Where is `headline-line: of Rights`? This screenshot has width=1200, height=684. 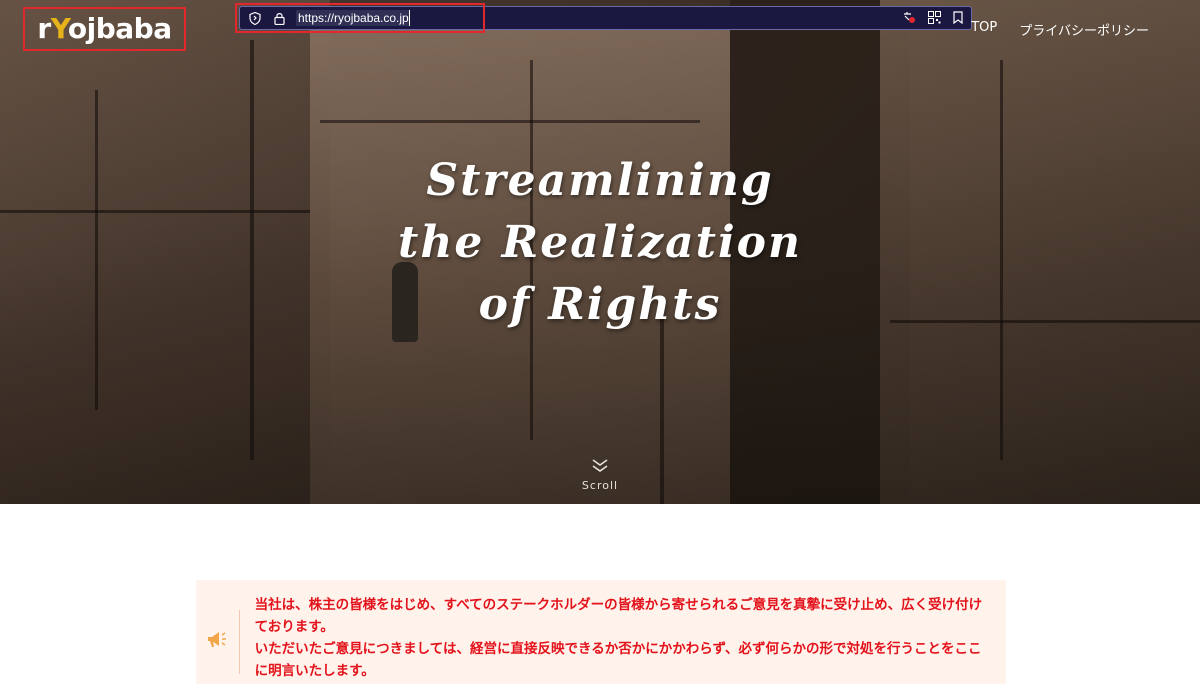
headline-line: of Rights is located at coordinates (600, 304).